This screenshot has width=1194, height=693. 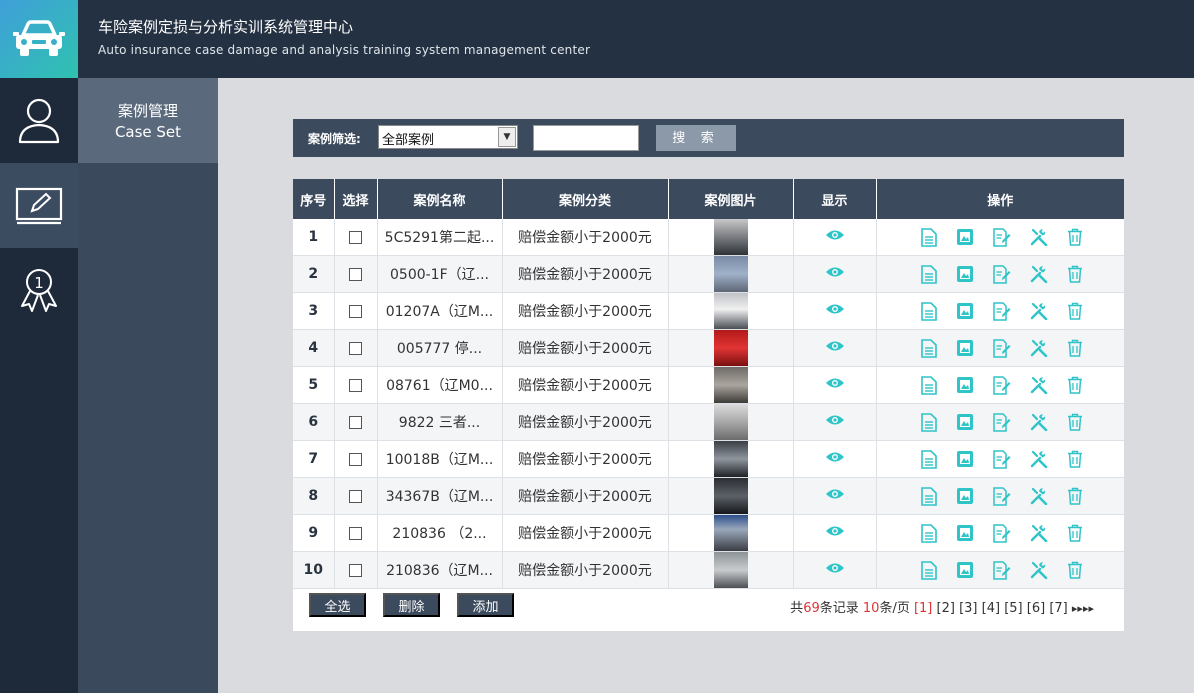 I want to click on search-button: 搜 索, so click(x=696, y=138).